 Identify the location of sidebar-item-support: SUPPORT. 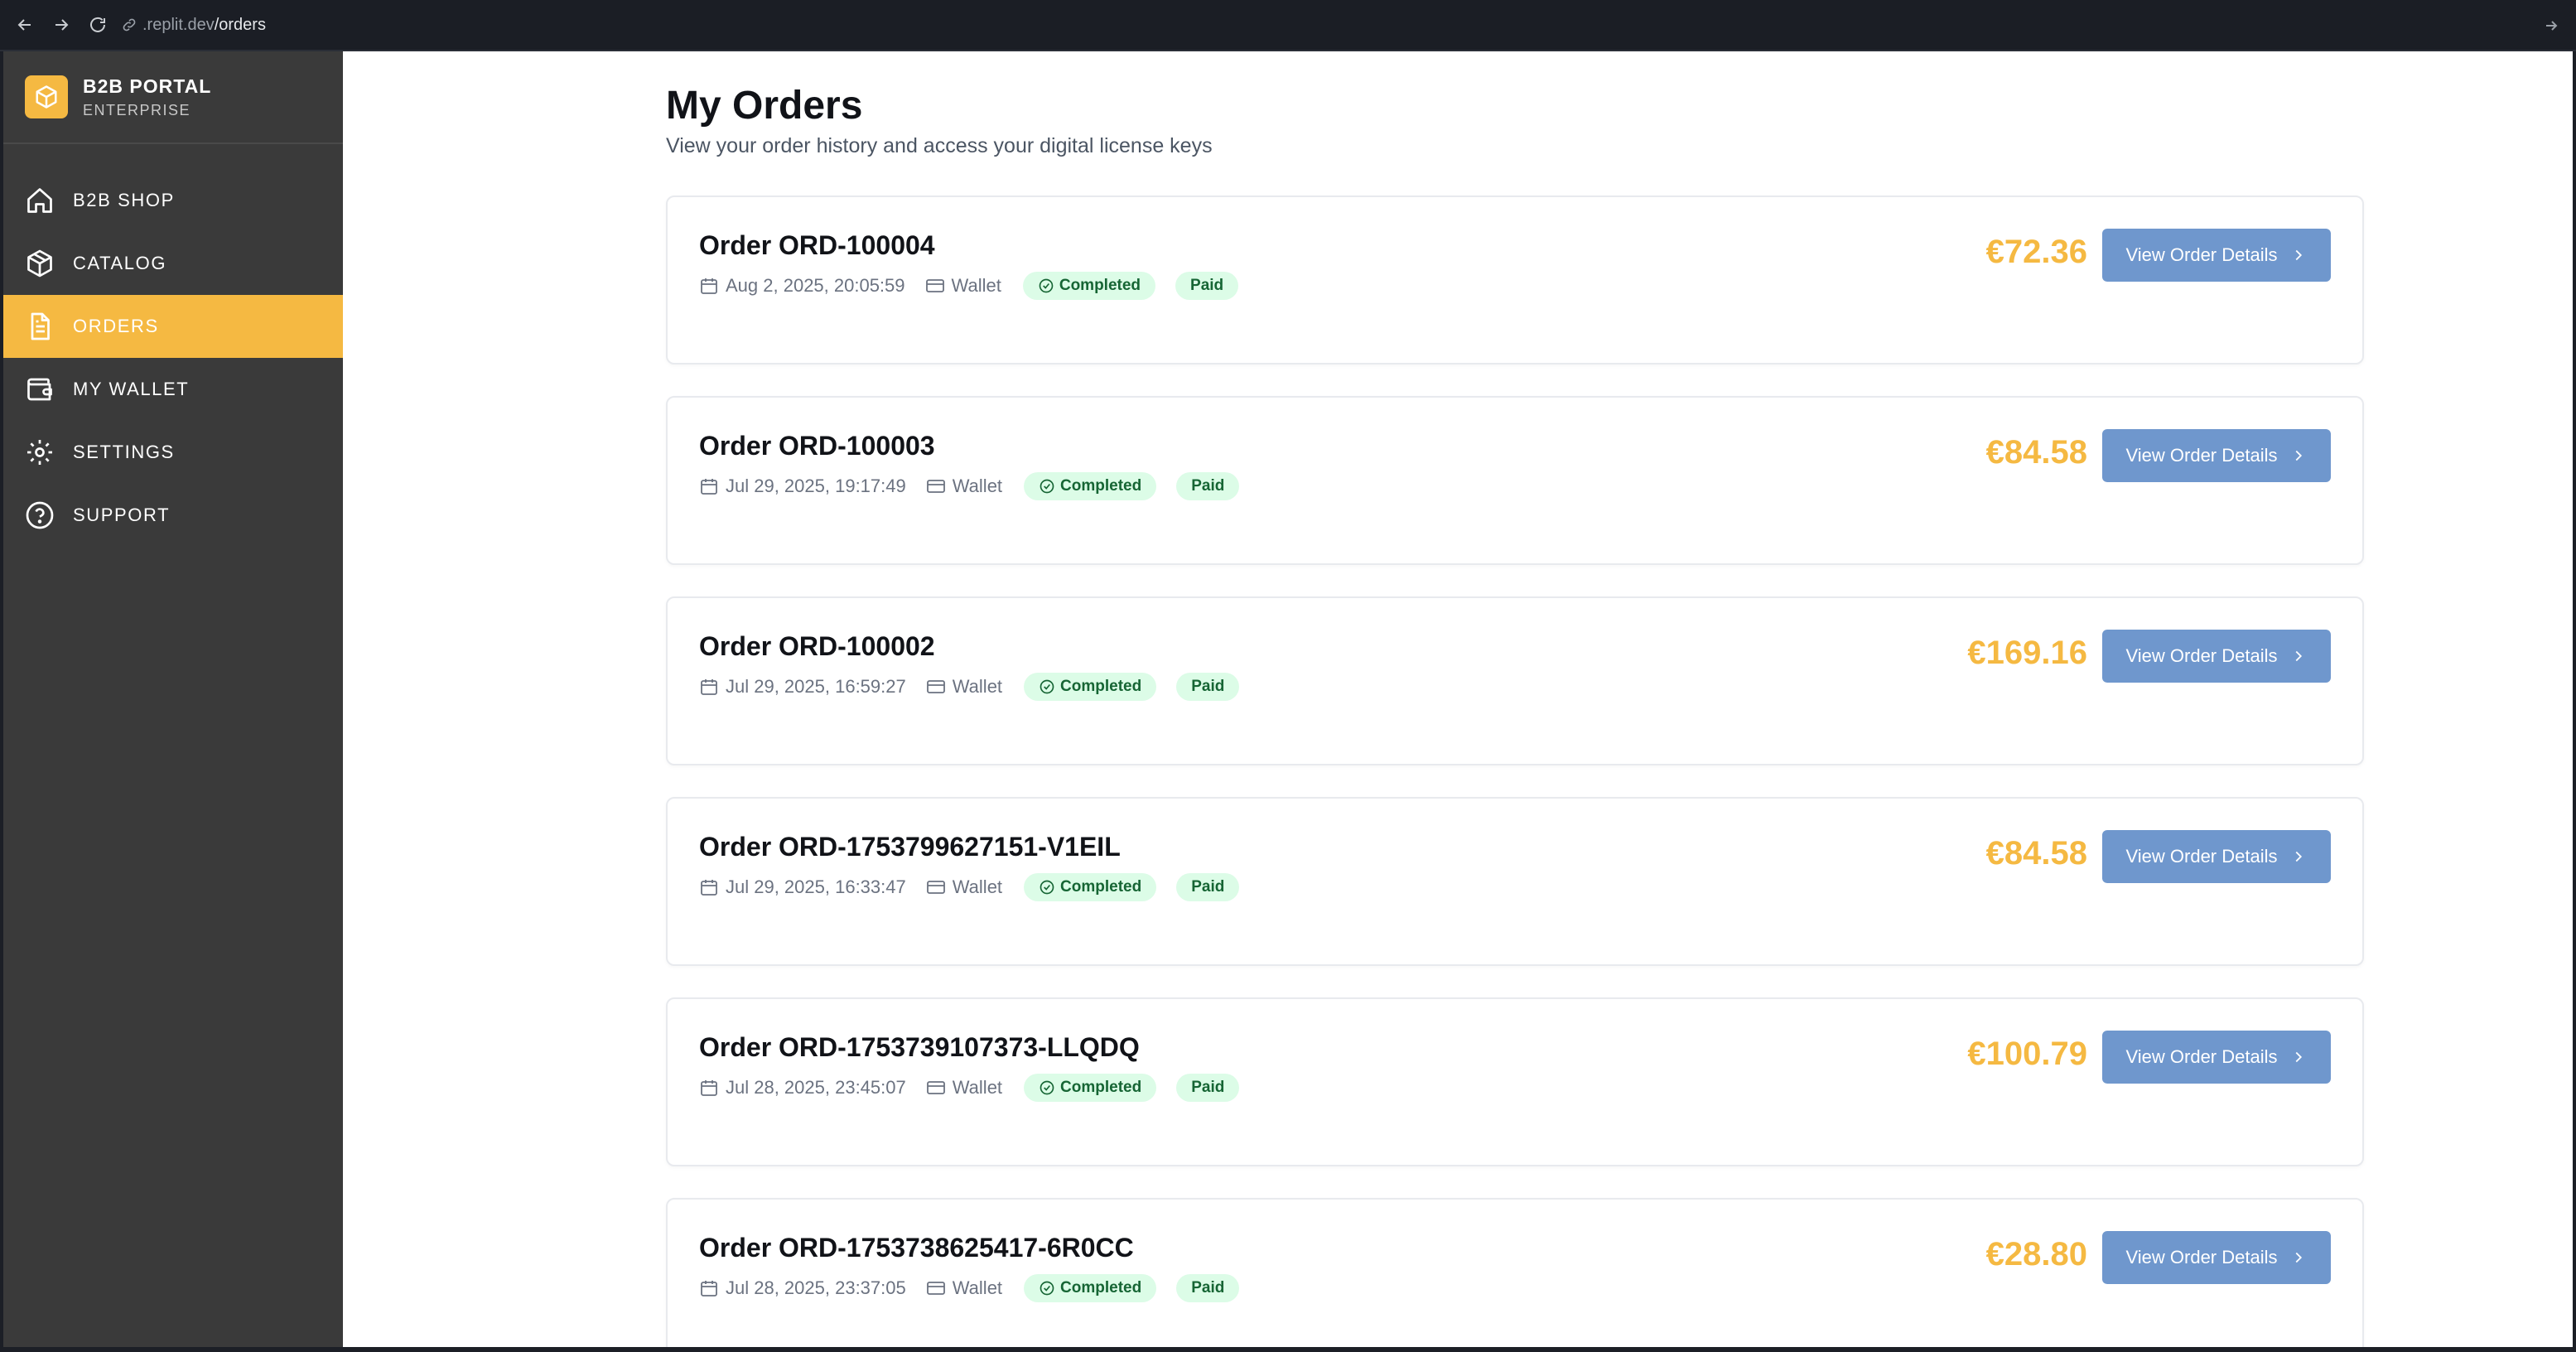
(173, 515).